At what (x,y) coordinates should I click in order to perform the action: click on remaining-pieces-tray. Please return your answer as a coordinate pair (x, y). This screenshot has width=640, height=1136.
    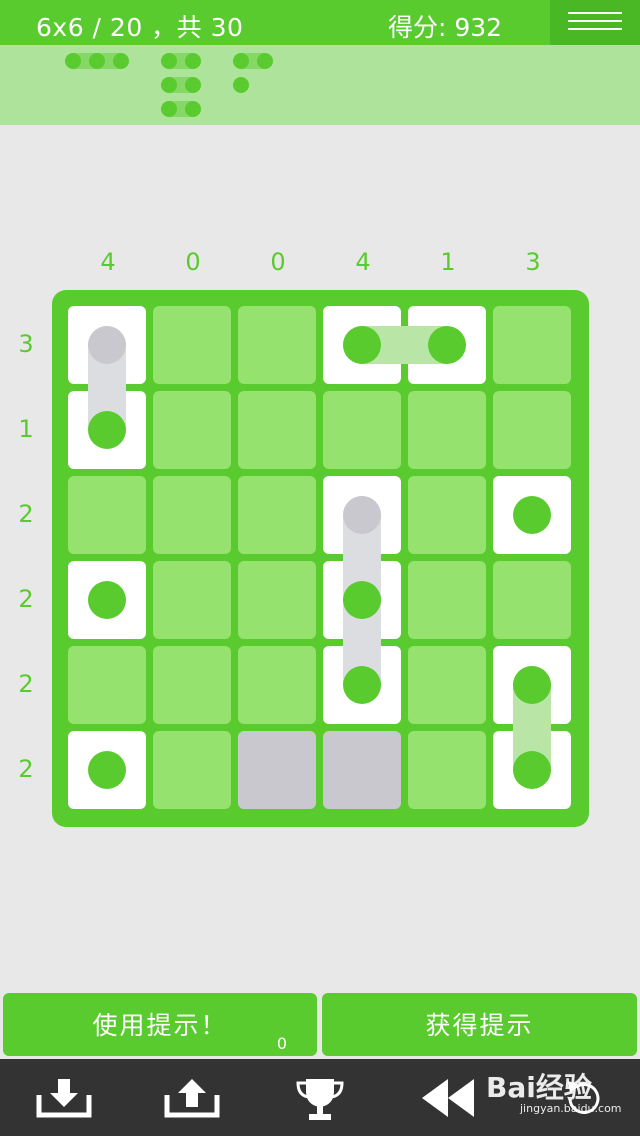
    Looking at the image, I should click on (320, 85).